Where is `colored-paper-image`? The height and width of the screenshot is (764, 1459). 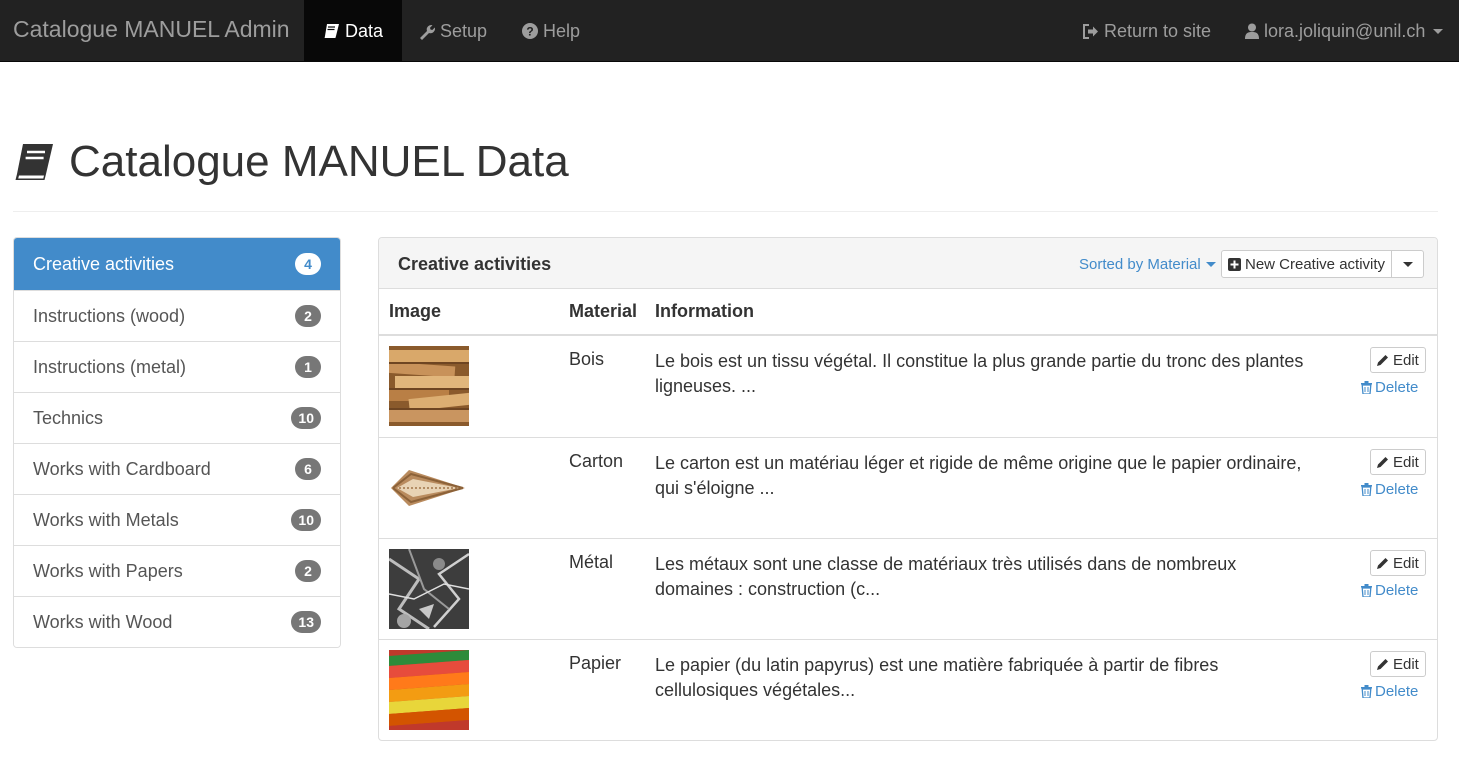 colored-paper-image is located at coordinates (429, 690).